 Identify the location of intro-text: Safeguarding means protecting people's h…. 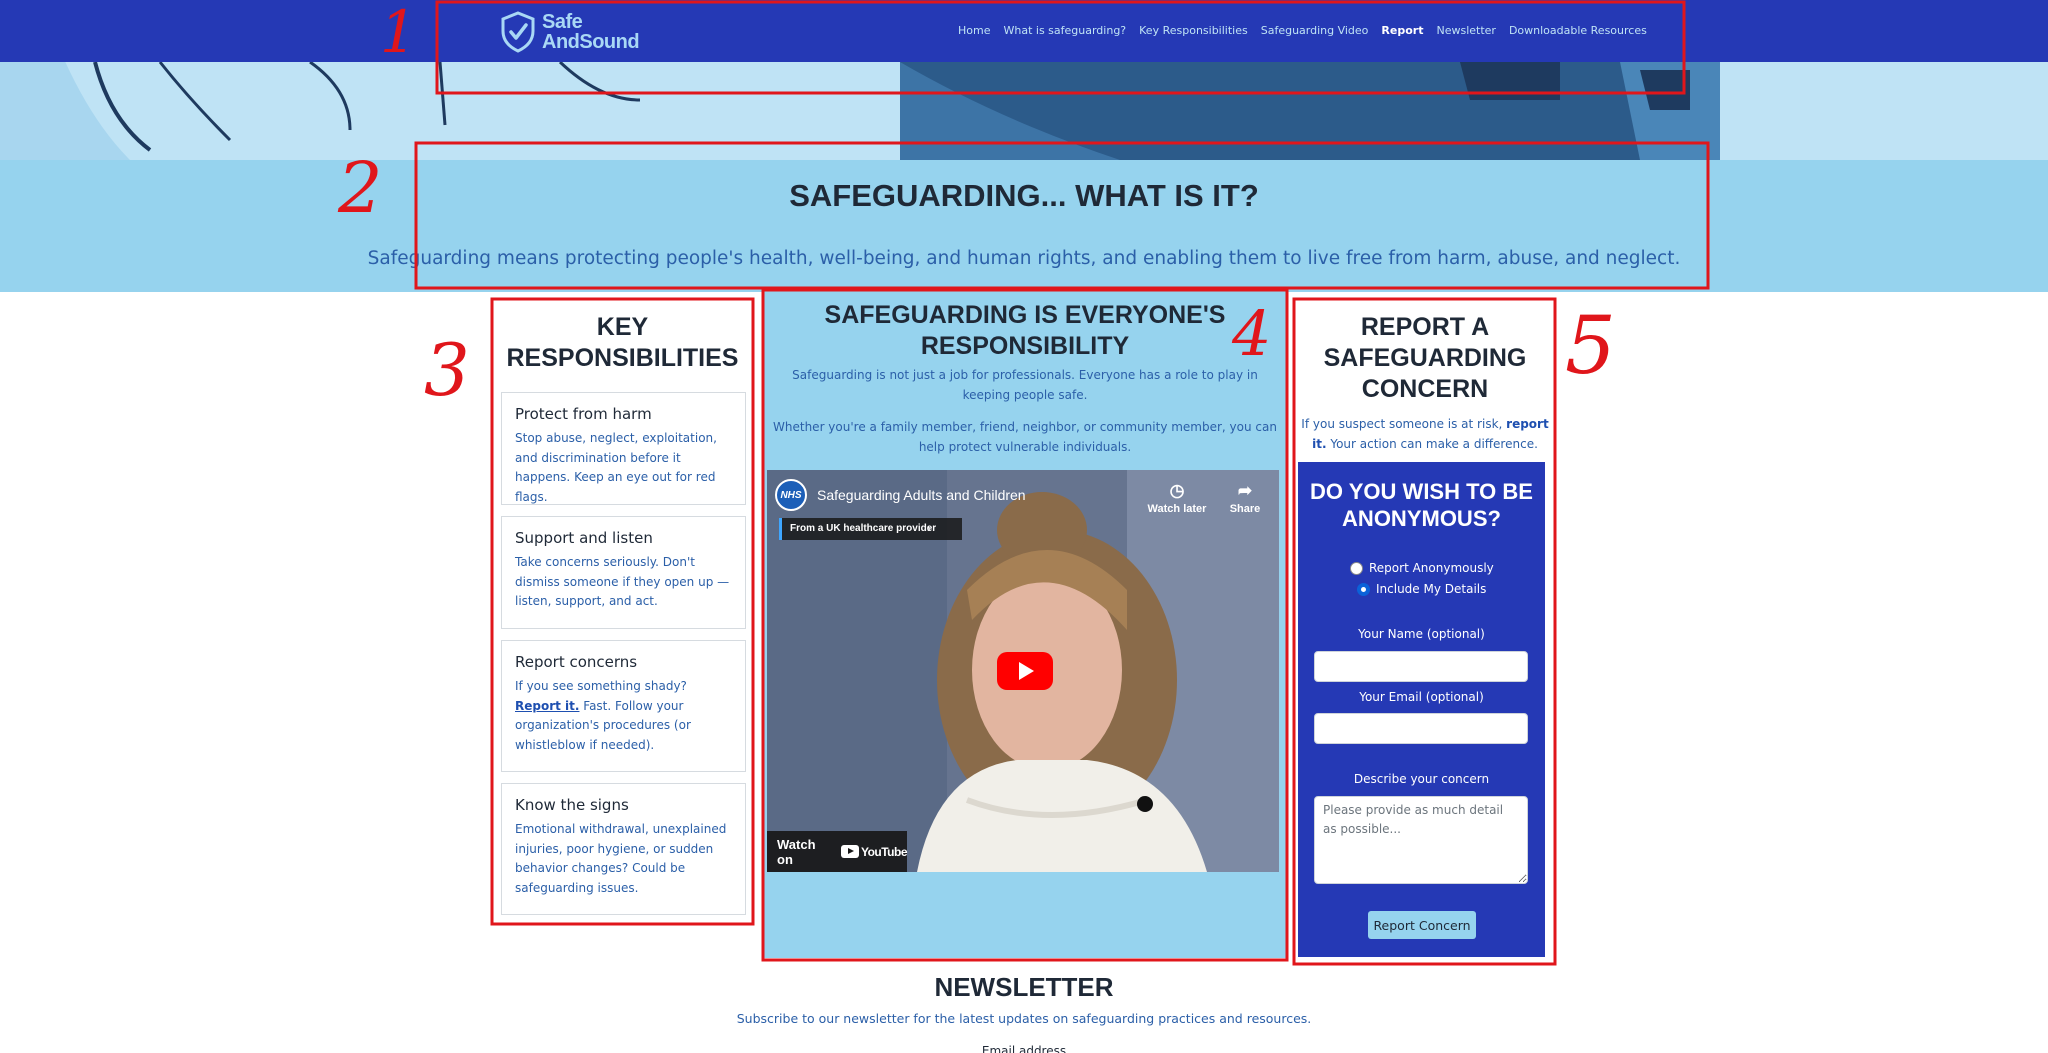
(1024, 258).